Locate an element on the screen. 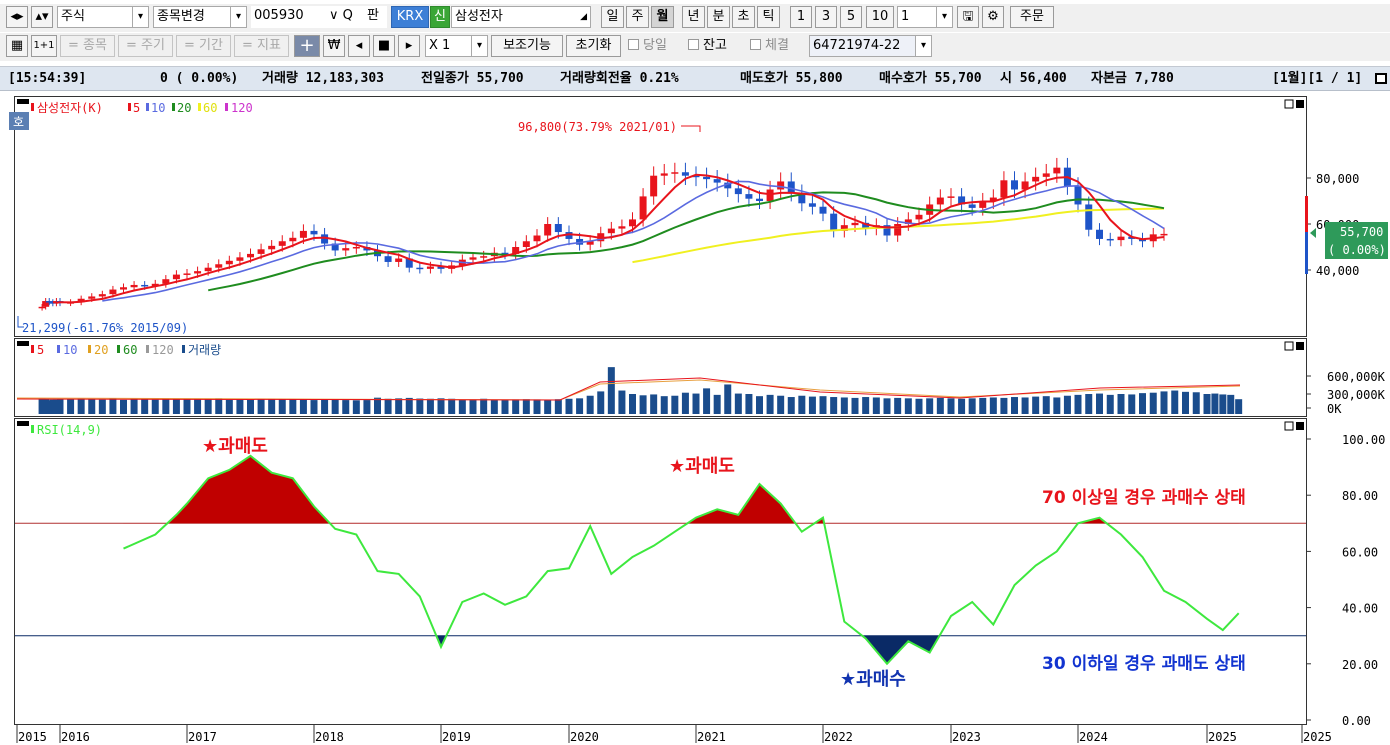  change-text: 0 ( 0.00%) is located at coordinates (199, 78).